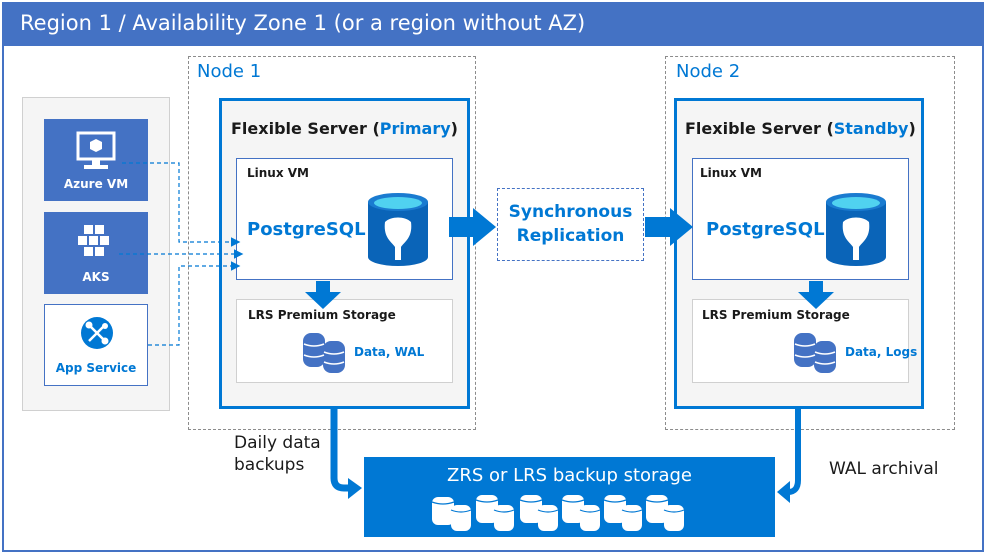 This screenshot has width=986, height=554. Describe the element at coordinates (472, 227) in the screenshot. I see `replication-arrow-in` at that location.